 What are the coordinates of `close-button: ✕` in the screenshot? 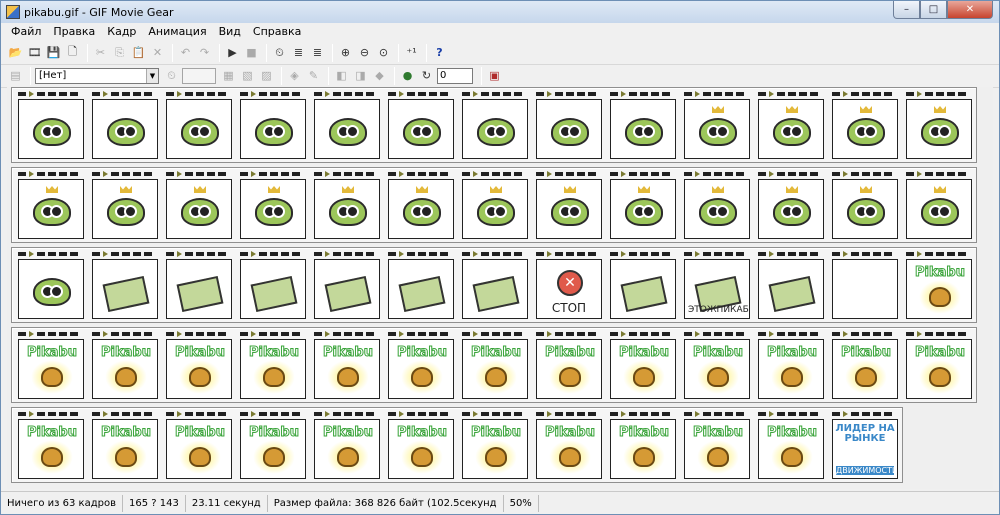 It's located at (970, 10).